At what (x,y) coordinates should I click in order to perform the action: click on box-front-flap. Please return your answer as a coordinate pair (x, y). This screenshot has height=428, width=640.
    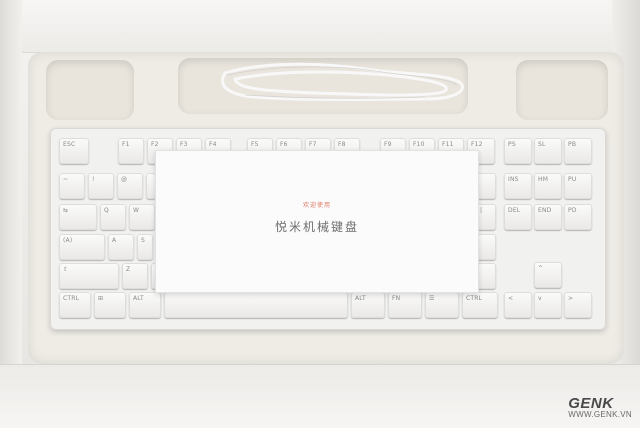
    Looking at the image, I should click on (320, 396).